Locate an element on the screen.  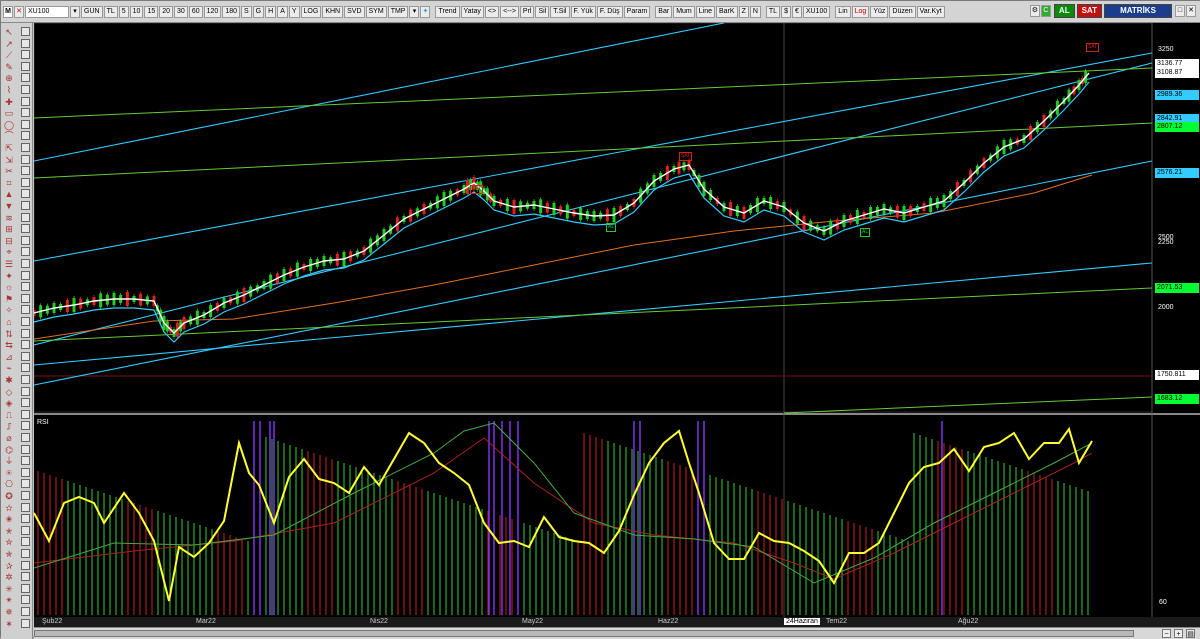
scroll-thumb is located at coordinates (584, 633).